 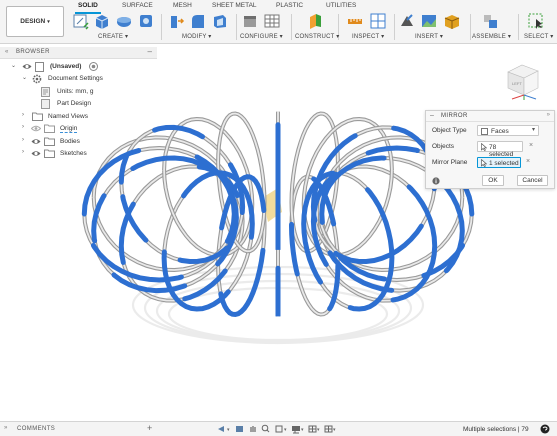 I want to click on table-icon, so click(x=272, y=21).